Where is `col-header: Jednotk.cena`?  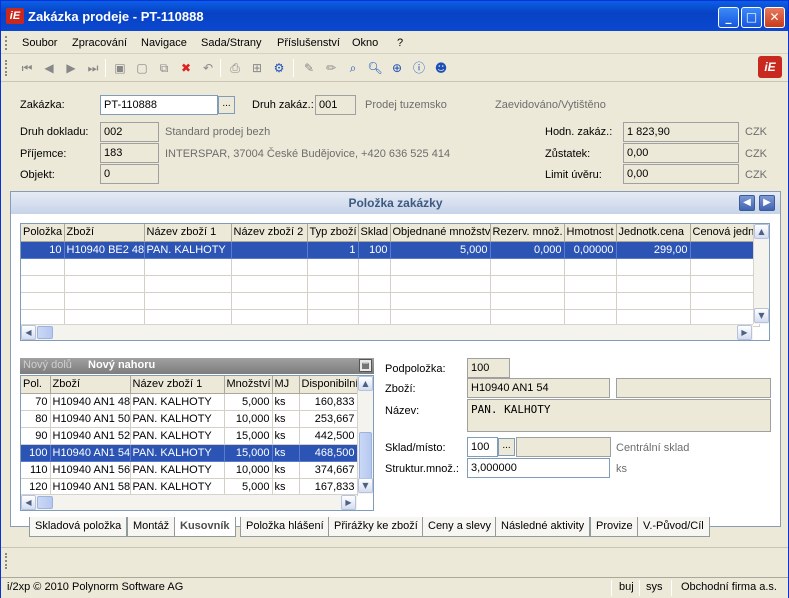
col-header: Jednotk.cena is located at coordinates (653, 233).